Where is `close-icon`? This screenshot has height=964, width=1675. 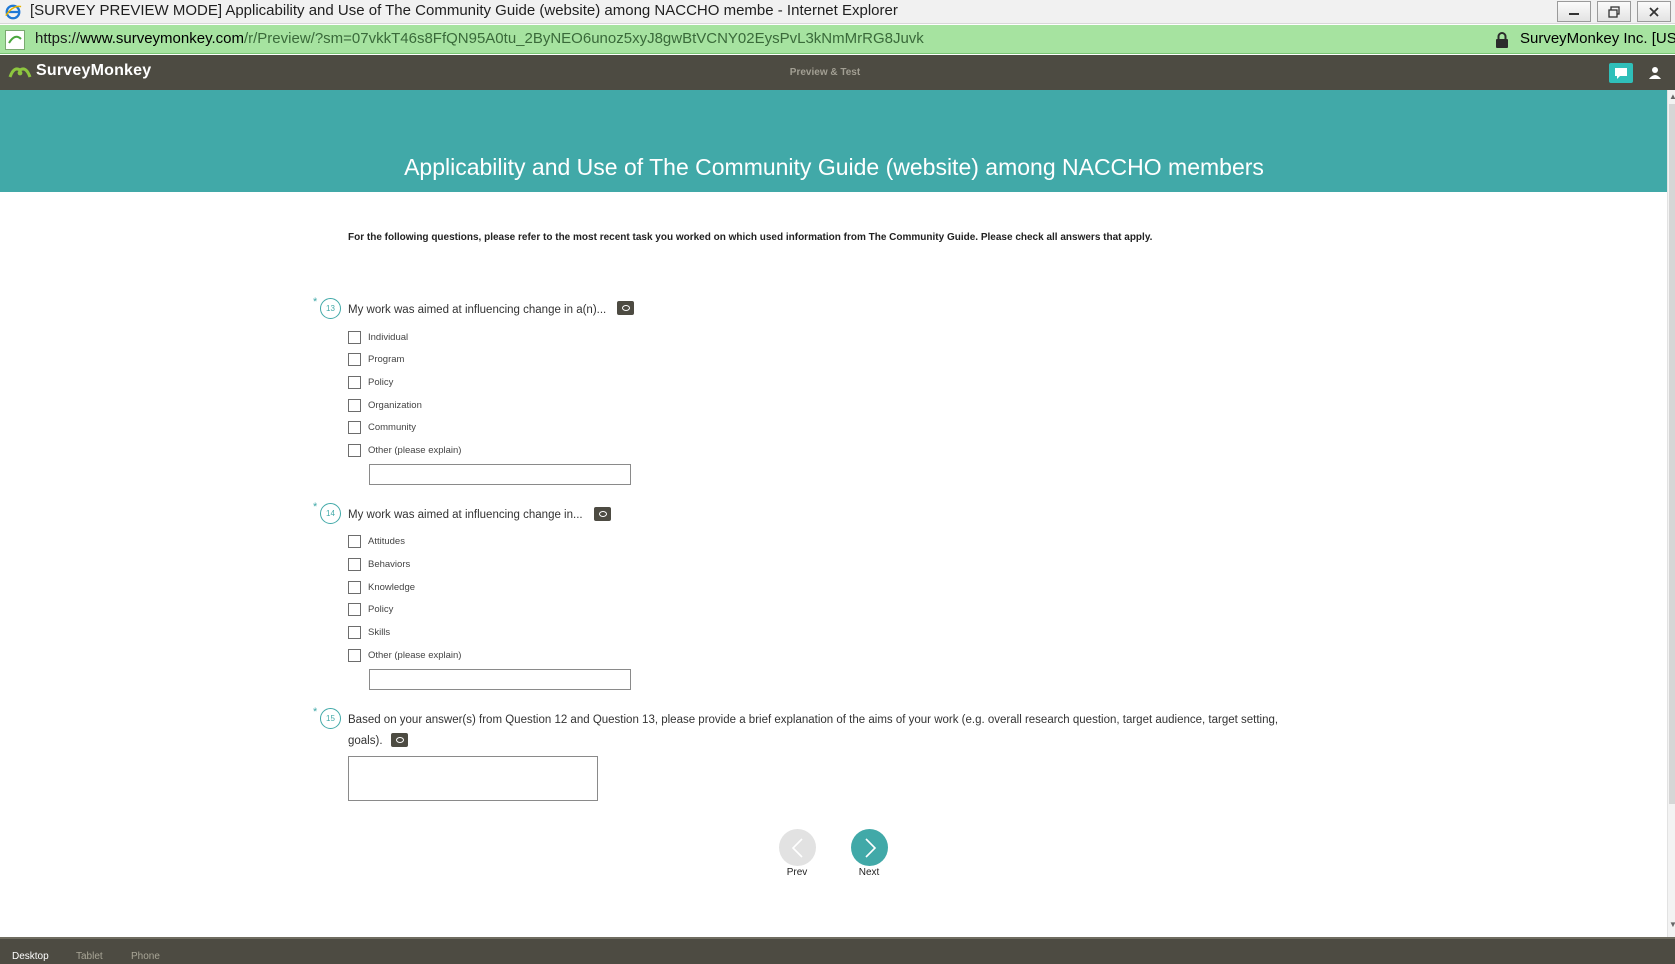 close-icon is located at coordinates (1654, 11).